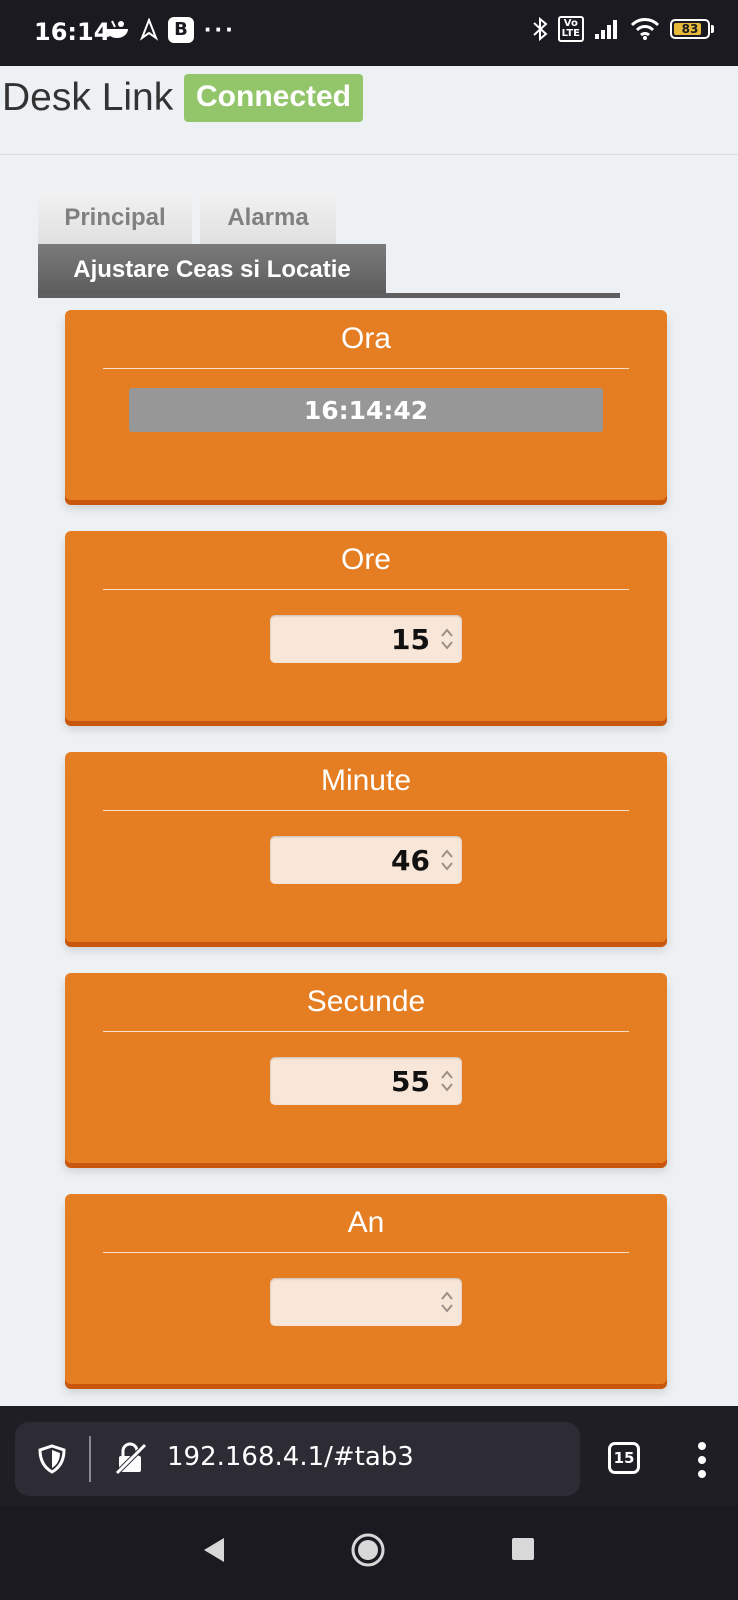 The height and width of the screenshot is (1600, 738). Describe the element at coordinates (365, 338) in the screenshot. I see `card-title-ora: Ora` at that location.